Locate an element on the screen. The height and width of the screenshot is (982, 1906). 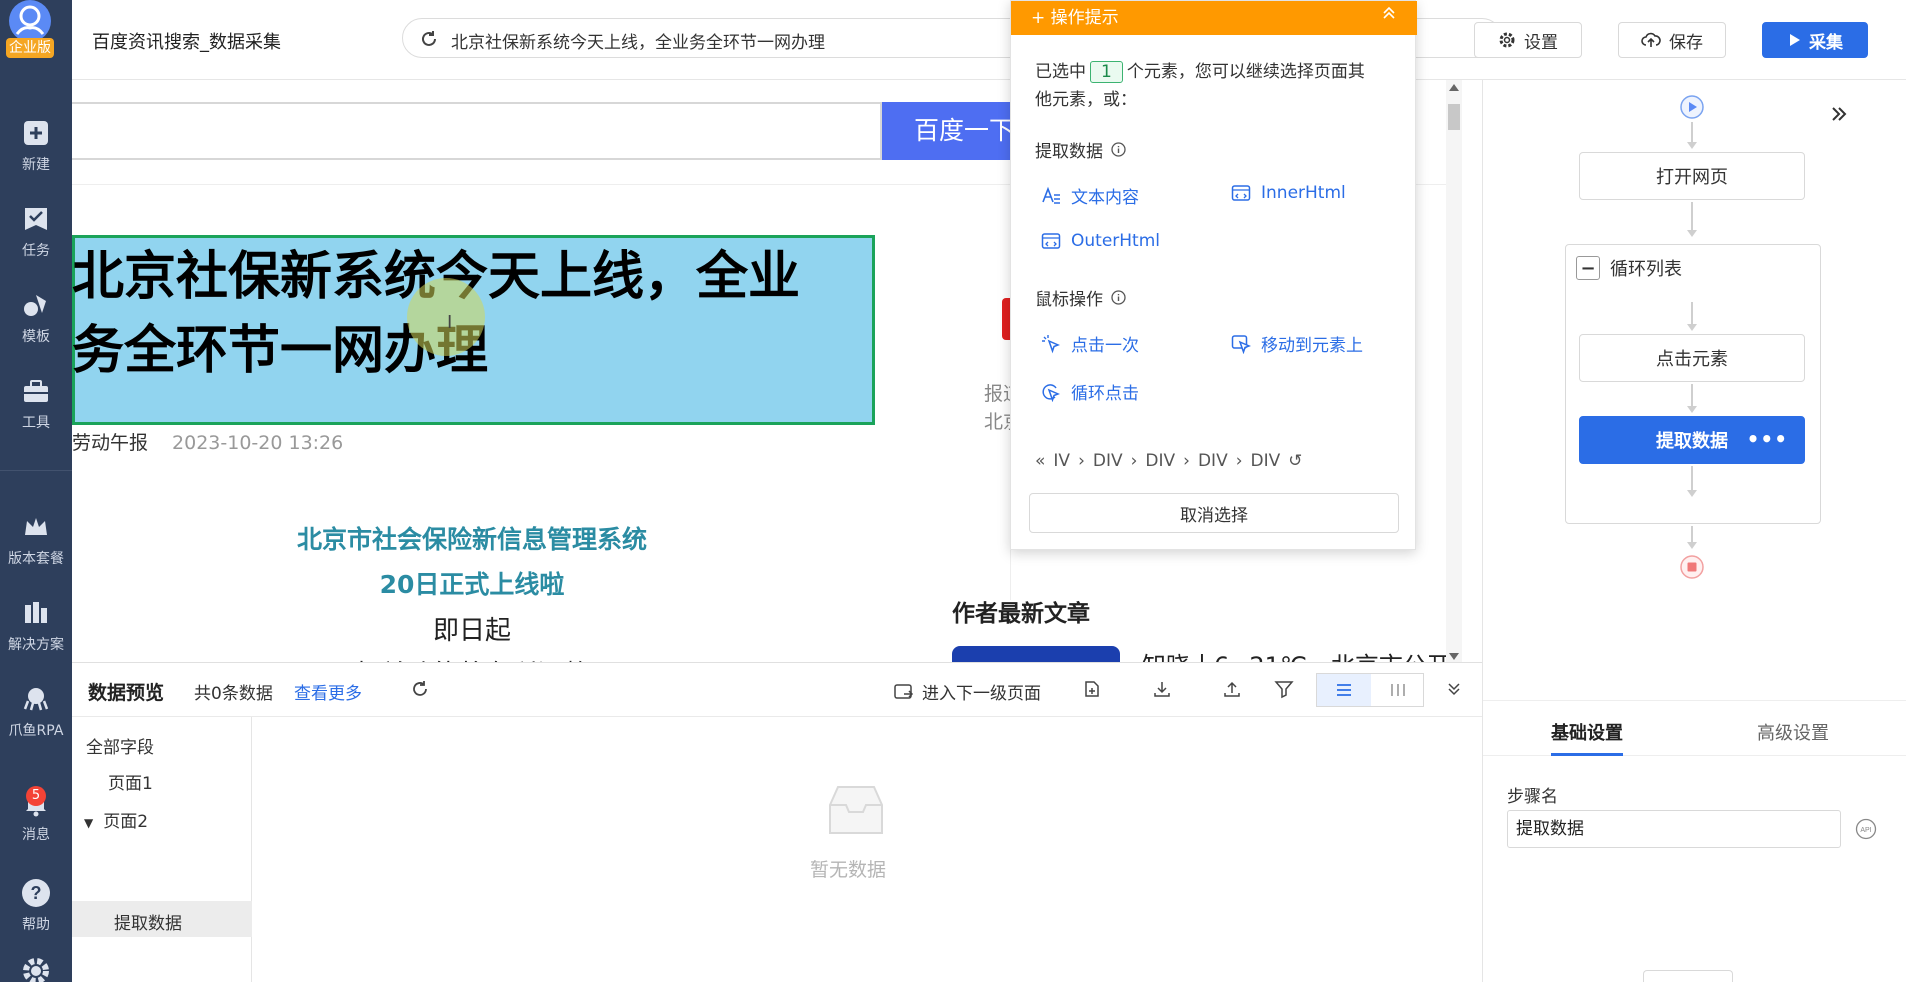
scroll-down-arrow-icon is located at coordinates (1454, 656).